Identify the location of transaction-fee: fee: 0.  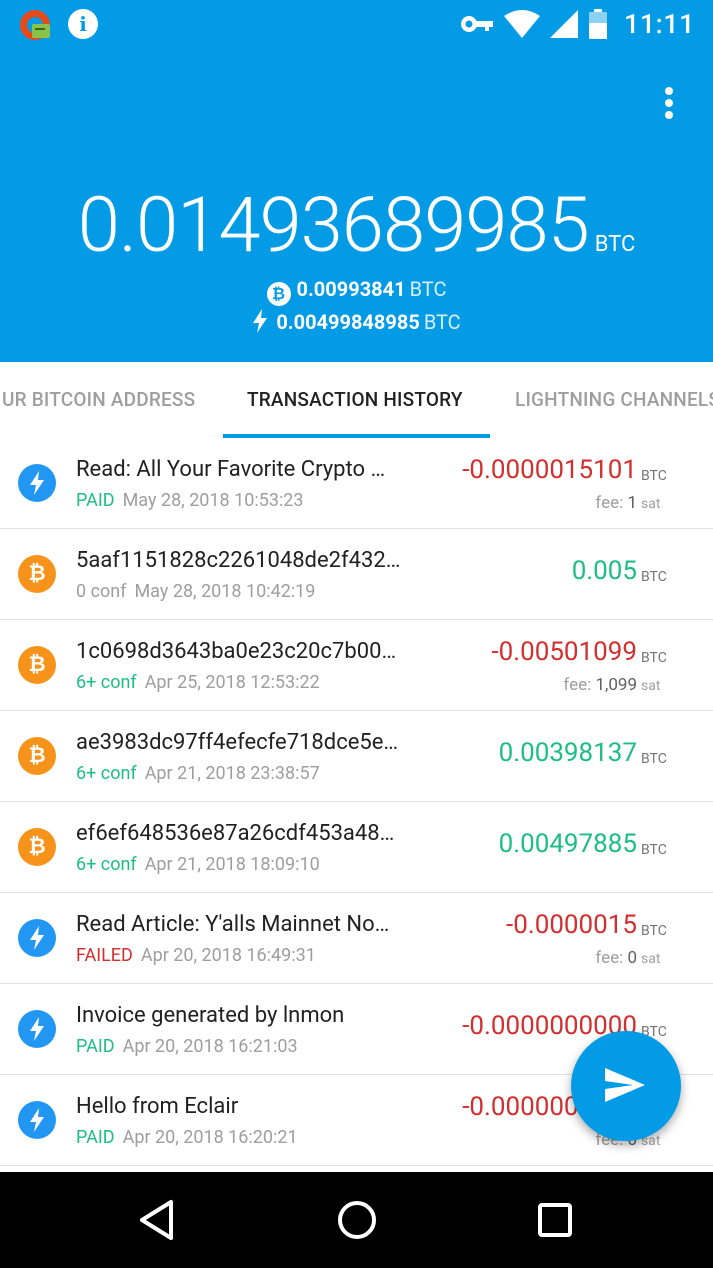
(616, 958).